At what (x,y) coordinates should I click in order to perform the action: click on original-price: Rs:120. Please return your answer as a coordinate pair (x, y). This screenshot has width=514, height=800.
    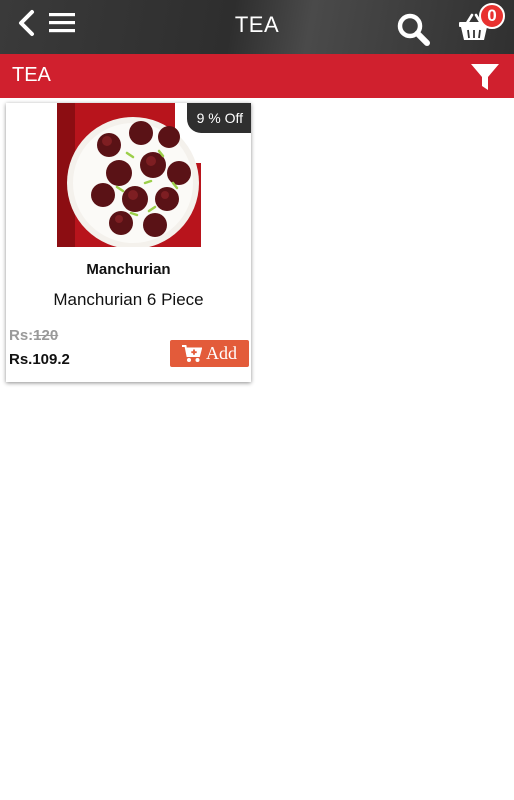
    Looking at the image, I should click on (33, 335).